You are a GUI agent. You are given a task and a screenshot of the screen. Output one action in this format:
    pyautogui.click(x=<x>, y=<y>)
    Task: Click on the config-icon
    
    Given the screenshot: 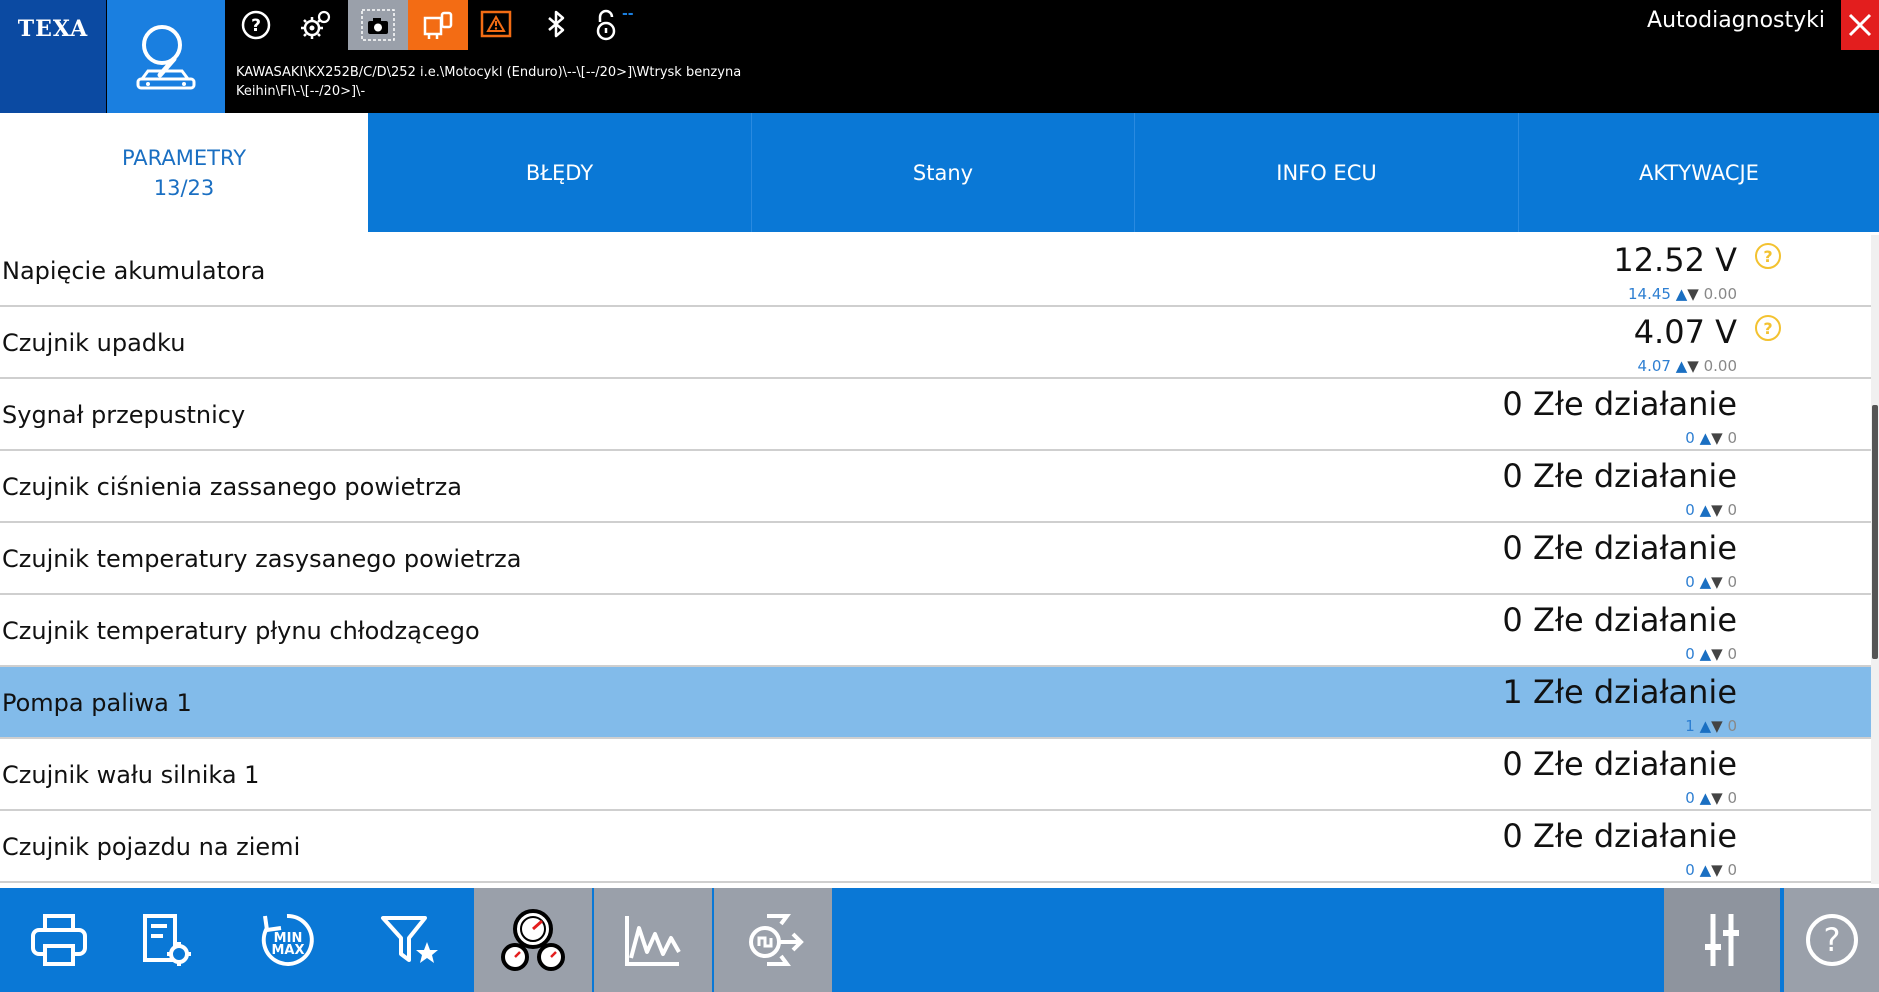 What is the action you would take?
    pyautogui.click(x=167, y=940)
    